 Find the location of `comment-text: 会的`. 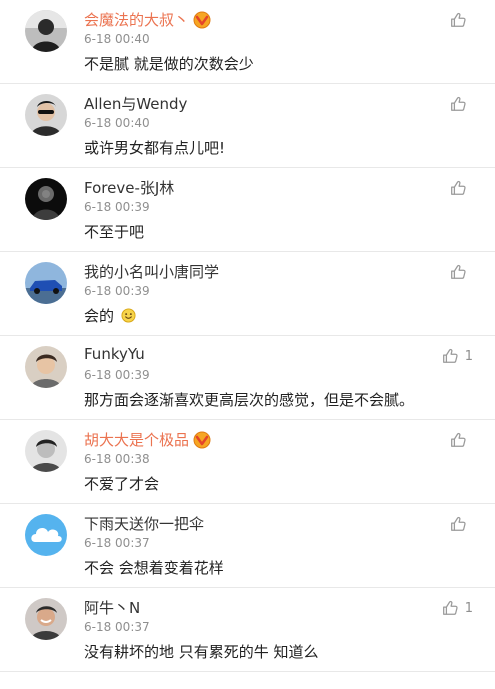

comment-text: 会的 is located at coordinates (99, 316).